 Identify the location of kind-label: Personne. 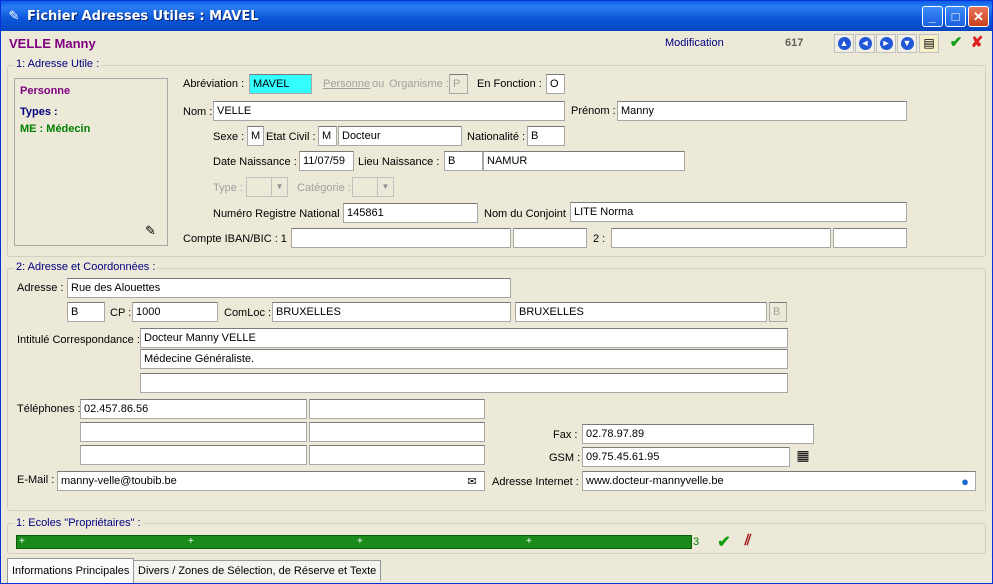
(45, 91).